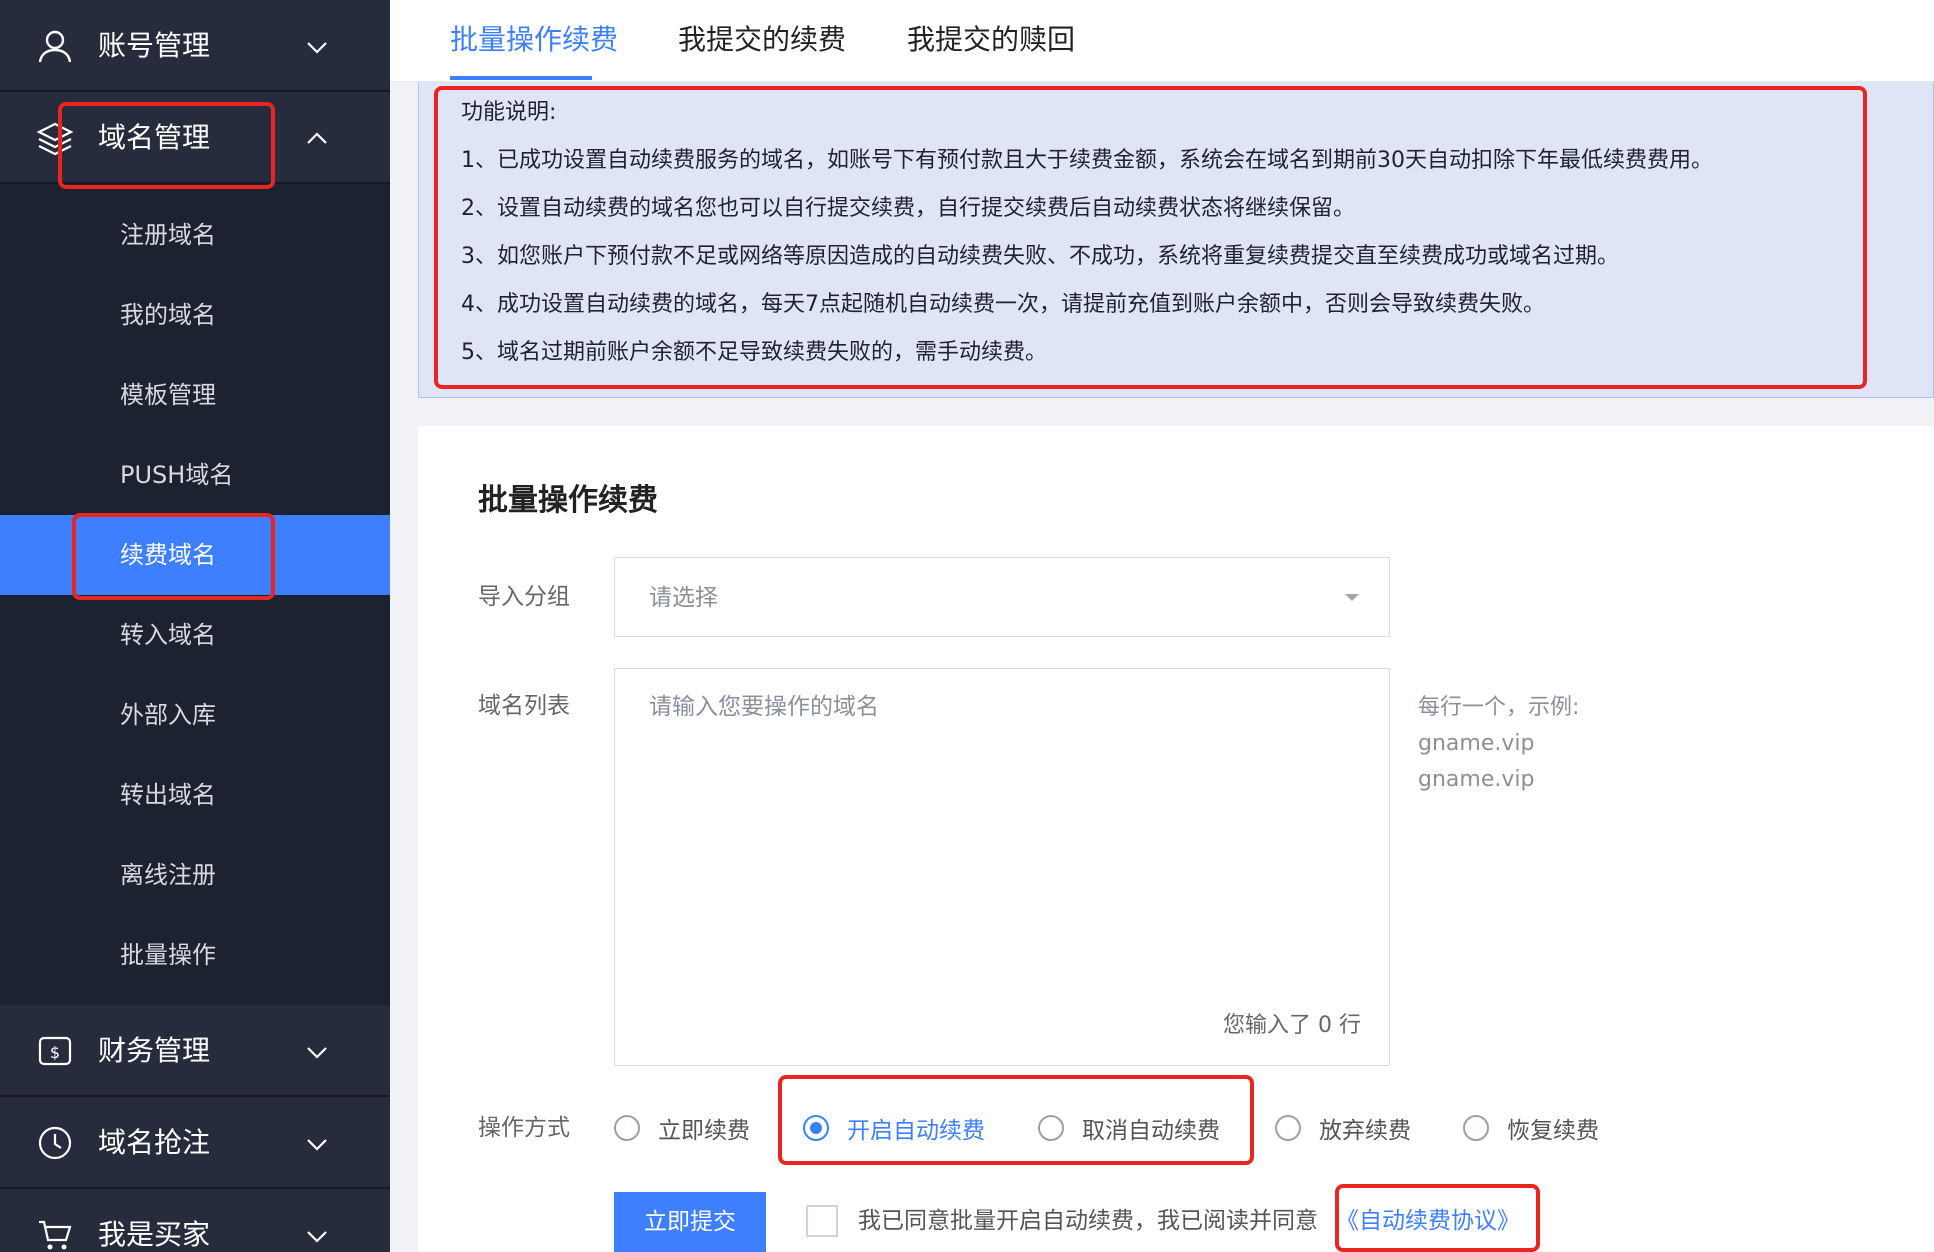  I want to click on nav-group-buyer: 我是买家, so click(195, 1220).